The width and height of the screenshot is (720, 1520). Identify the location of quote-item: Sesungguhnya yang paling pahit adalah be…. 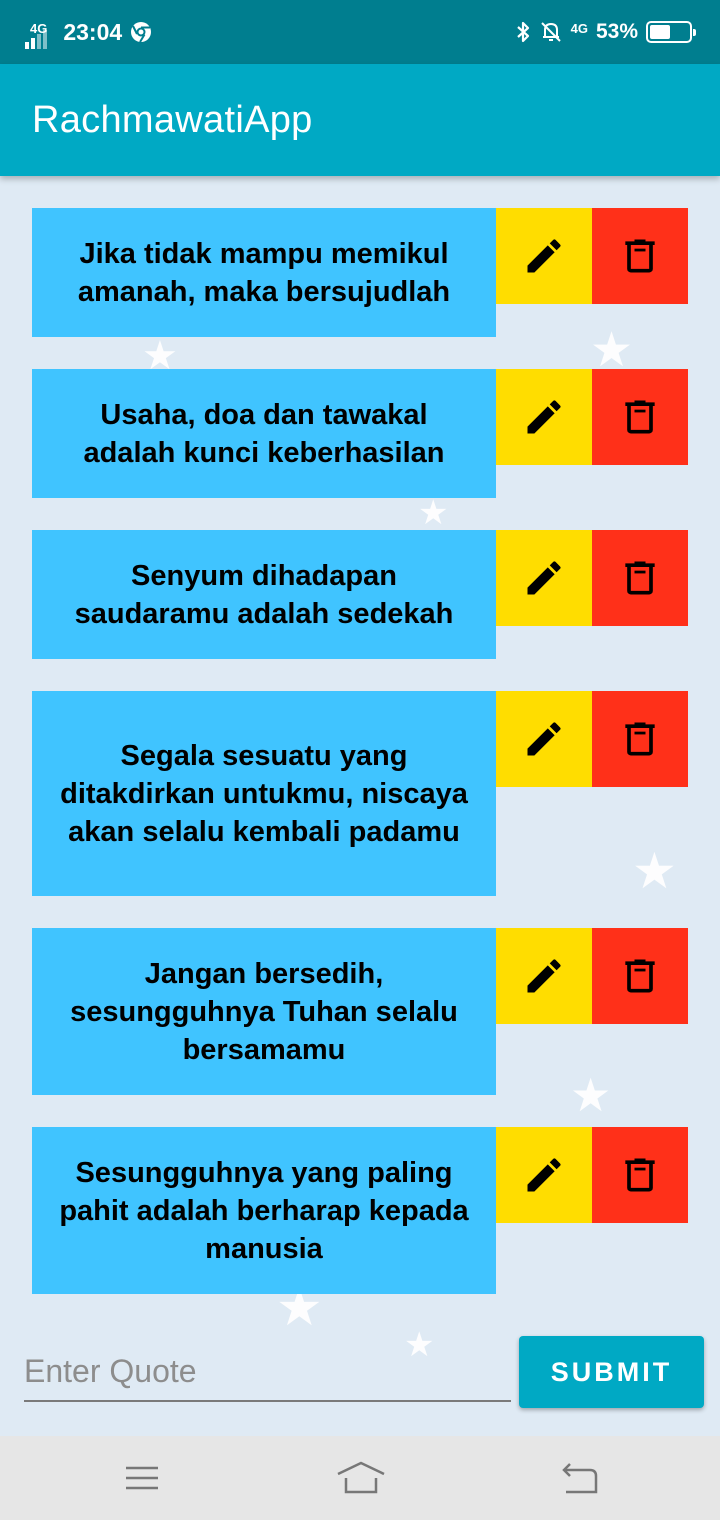
(360, 1210).